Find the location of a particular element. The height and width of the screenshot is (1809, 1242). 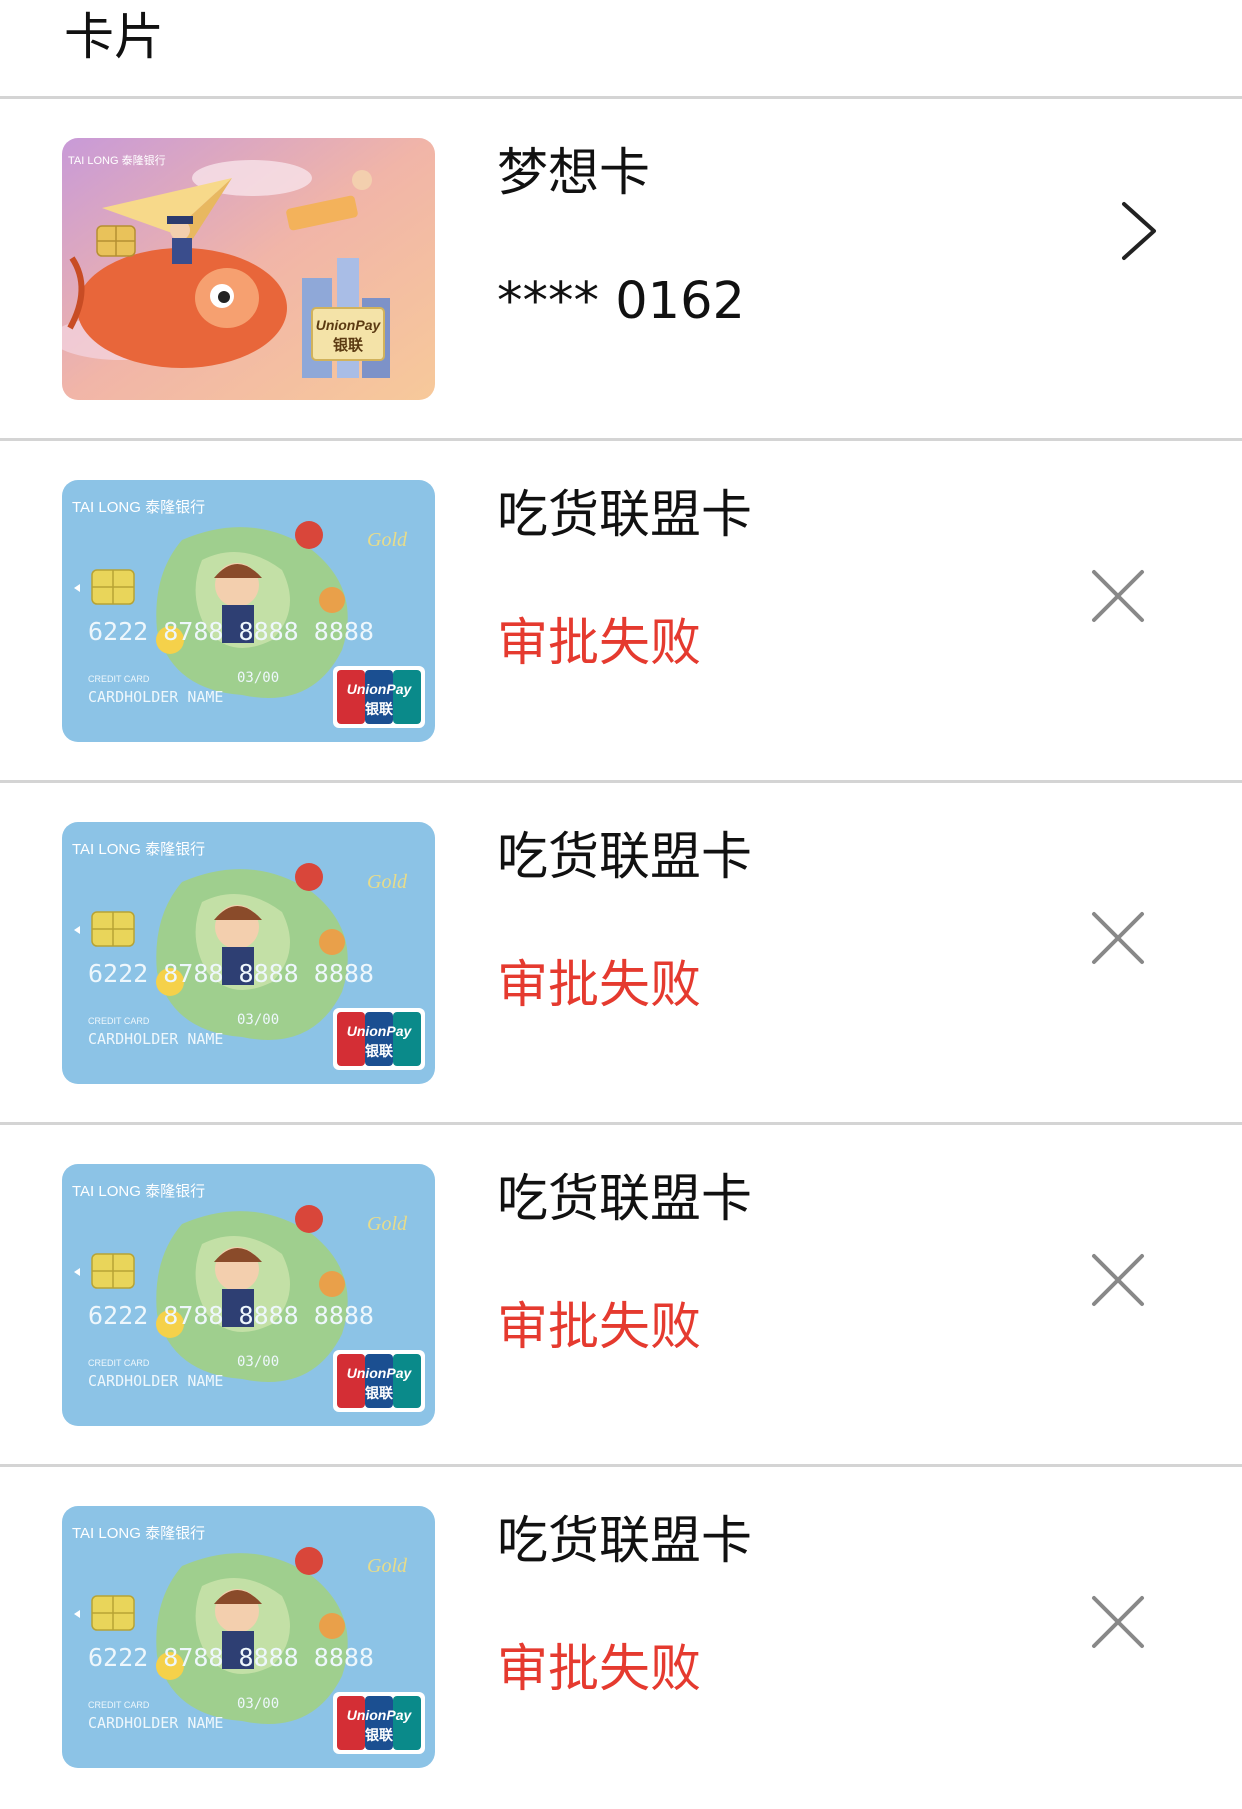

page-header: 卡片 is located at coordinates (621, 49).